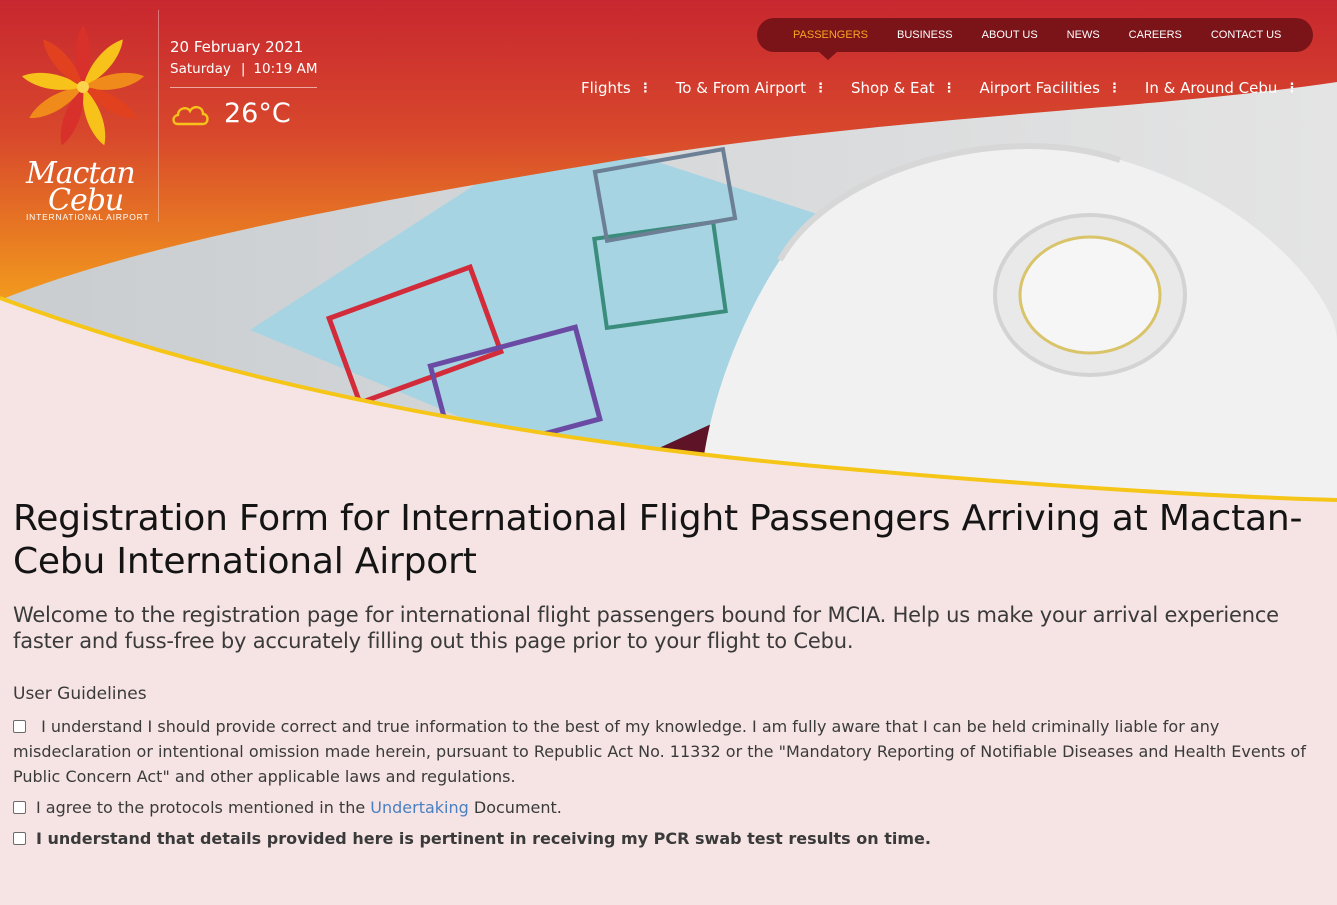  Describe the element at coordinates (190, 115) in the screenshot. I see `cloud-icon` at that location.